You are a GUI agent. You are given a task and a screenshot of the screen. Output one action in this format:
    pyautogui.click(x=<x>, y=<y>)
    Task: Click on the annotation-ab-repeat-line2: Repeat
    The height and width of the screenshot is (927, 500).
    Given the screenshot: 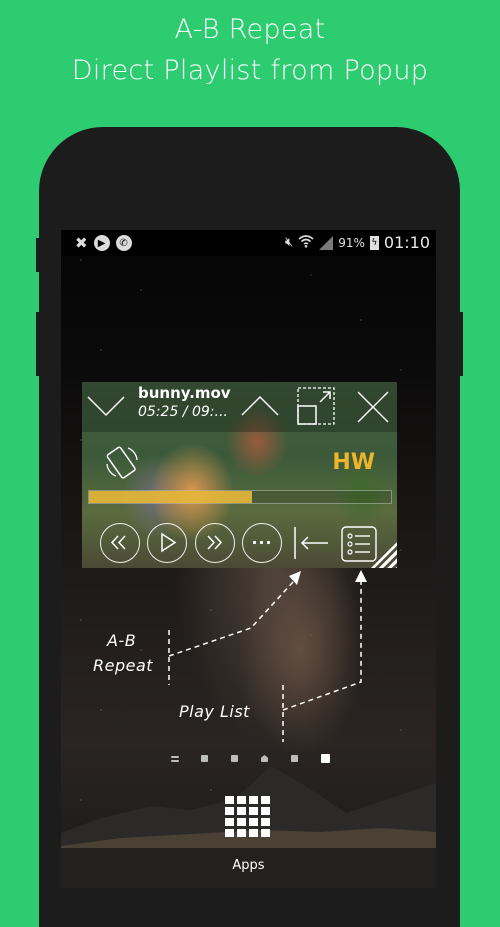 What is the action you would take?
    pyautogui.click(x=123, y=665)
    